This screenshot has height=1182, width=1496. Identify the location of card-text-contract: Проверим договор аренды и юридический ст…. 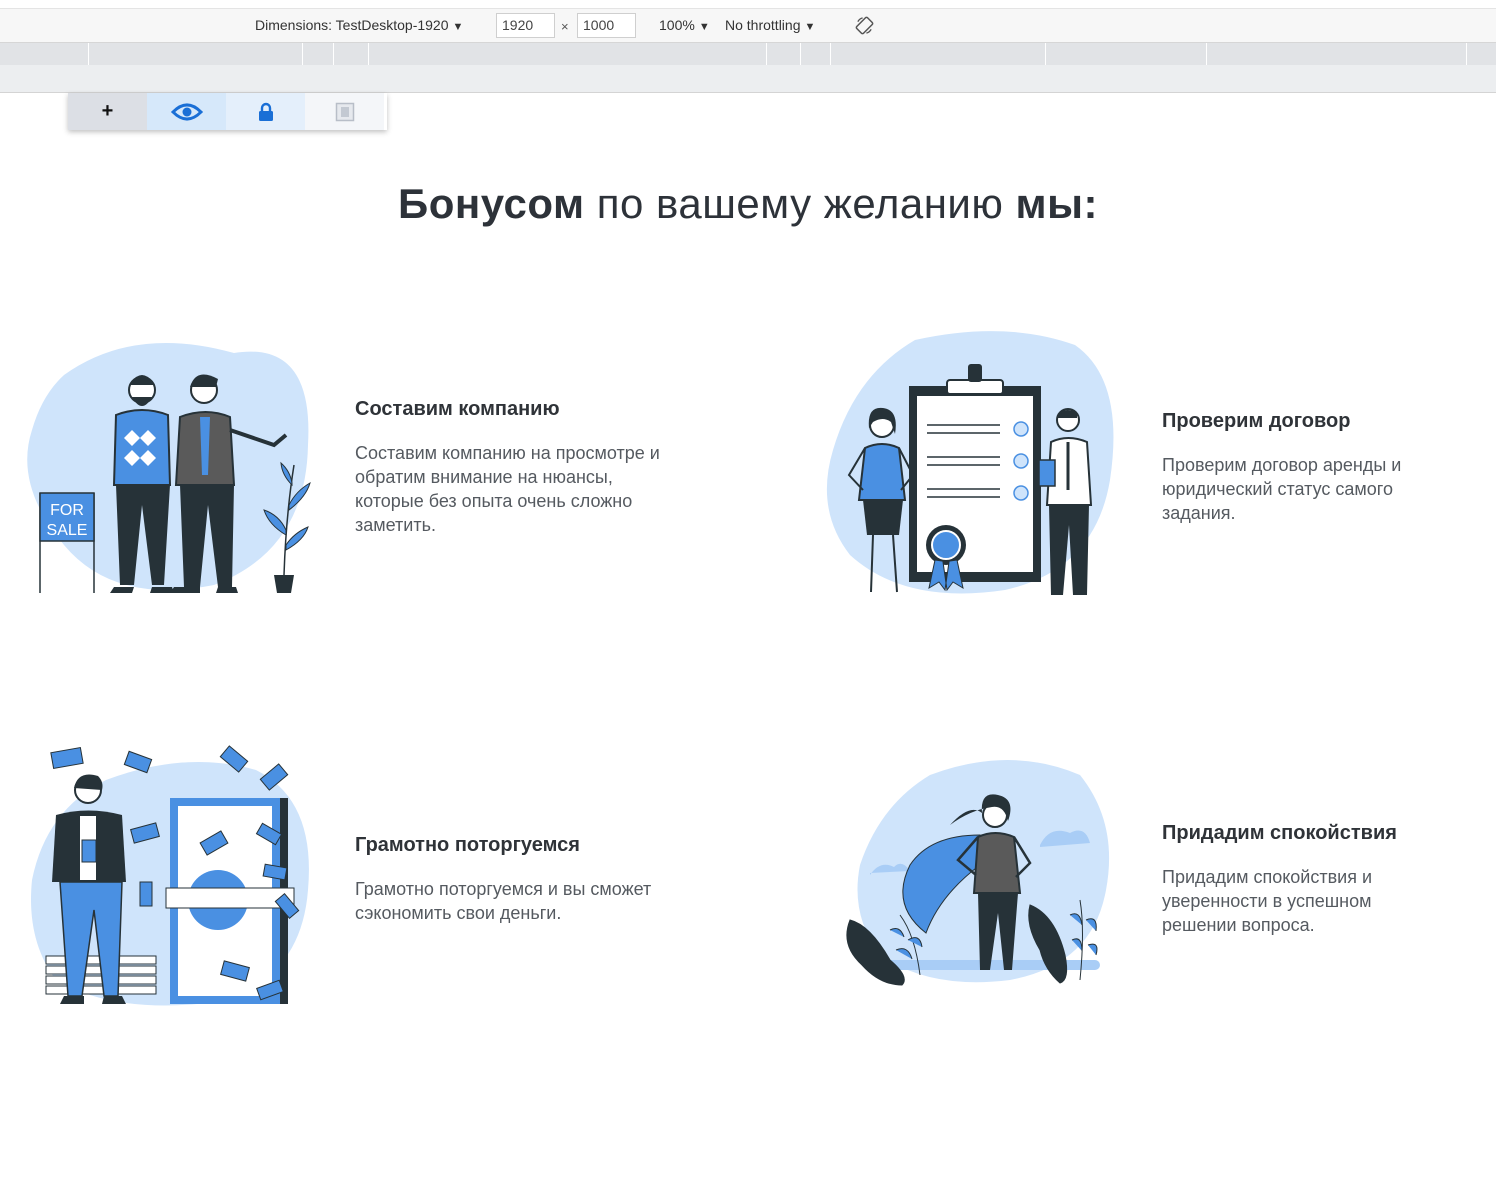
(1282, 489).